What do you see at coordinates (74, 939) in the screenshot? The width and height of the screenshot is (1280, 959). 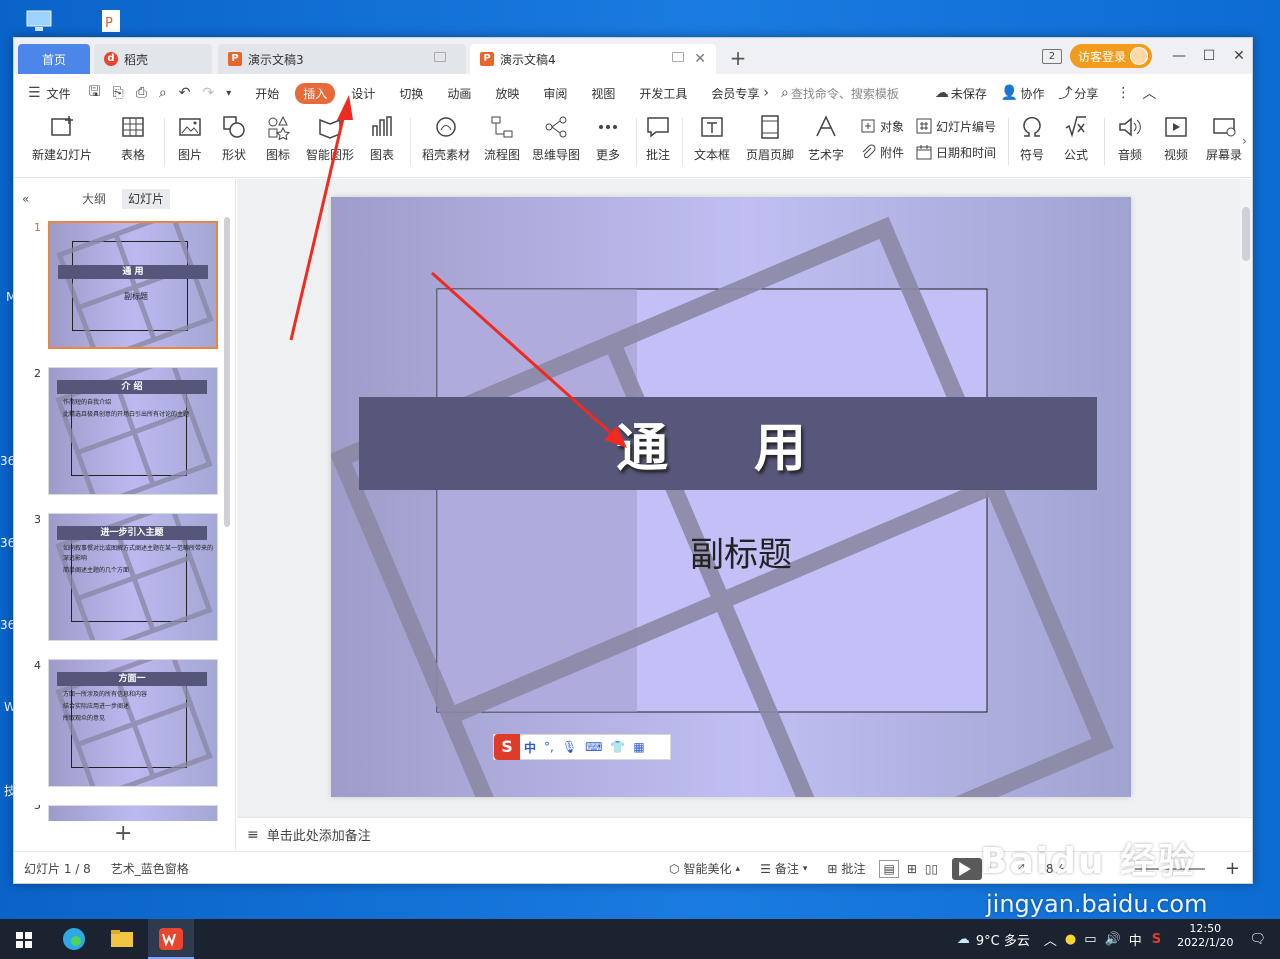 I see `edge-browser-icon` at bounding box center [74, 939].